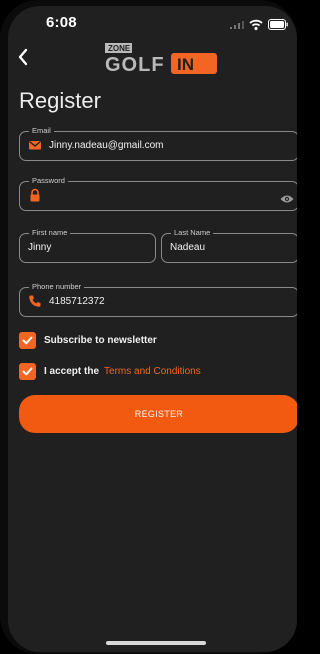  I want to click on status-bar: 6:08, so click(152, 21).